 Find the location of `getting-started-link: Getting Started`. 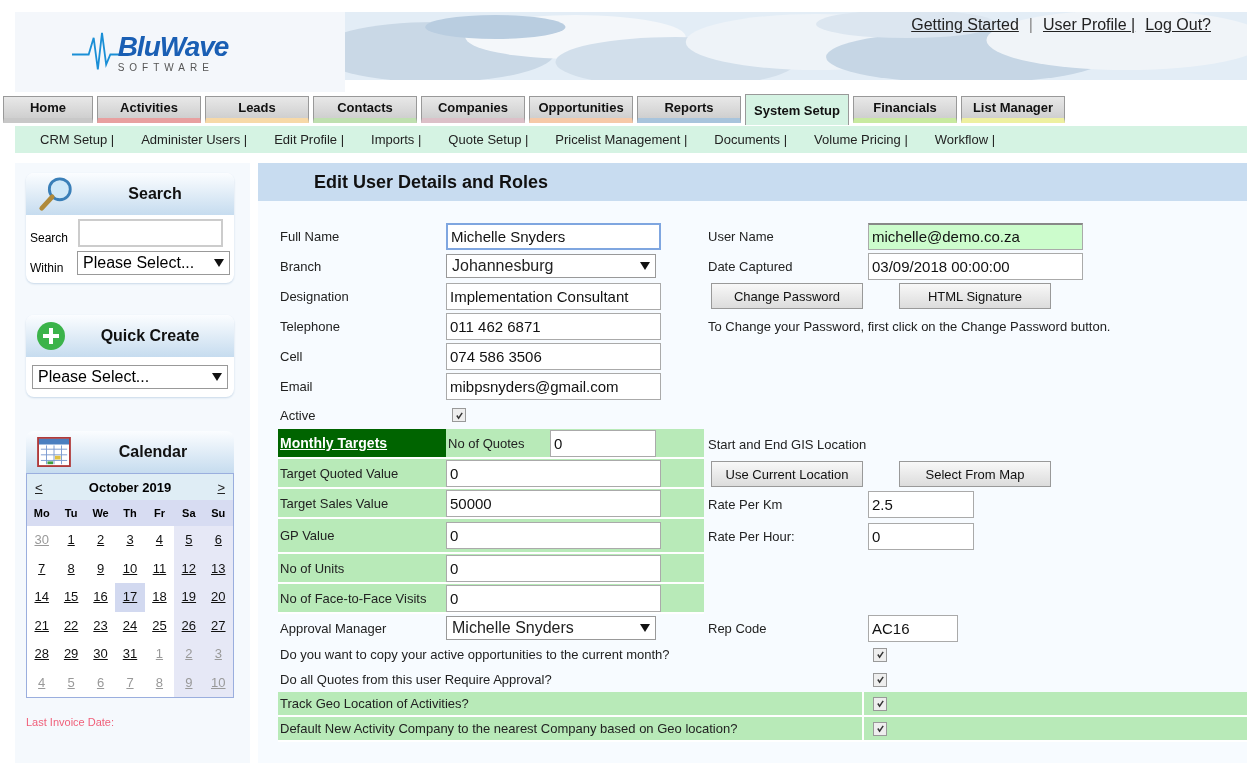

getting-started-link: Getting Started is located at coordinates (965, 25).